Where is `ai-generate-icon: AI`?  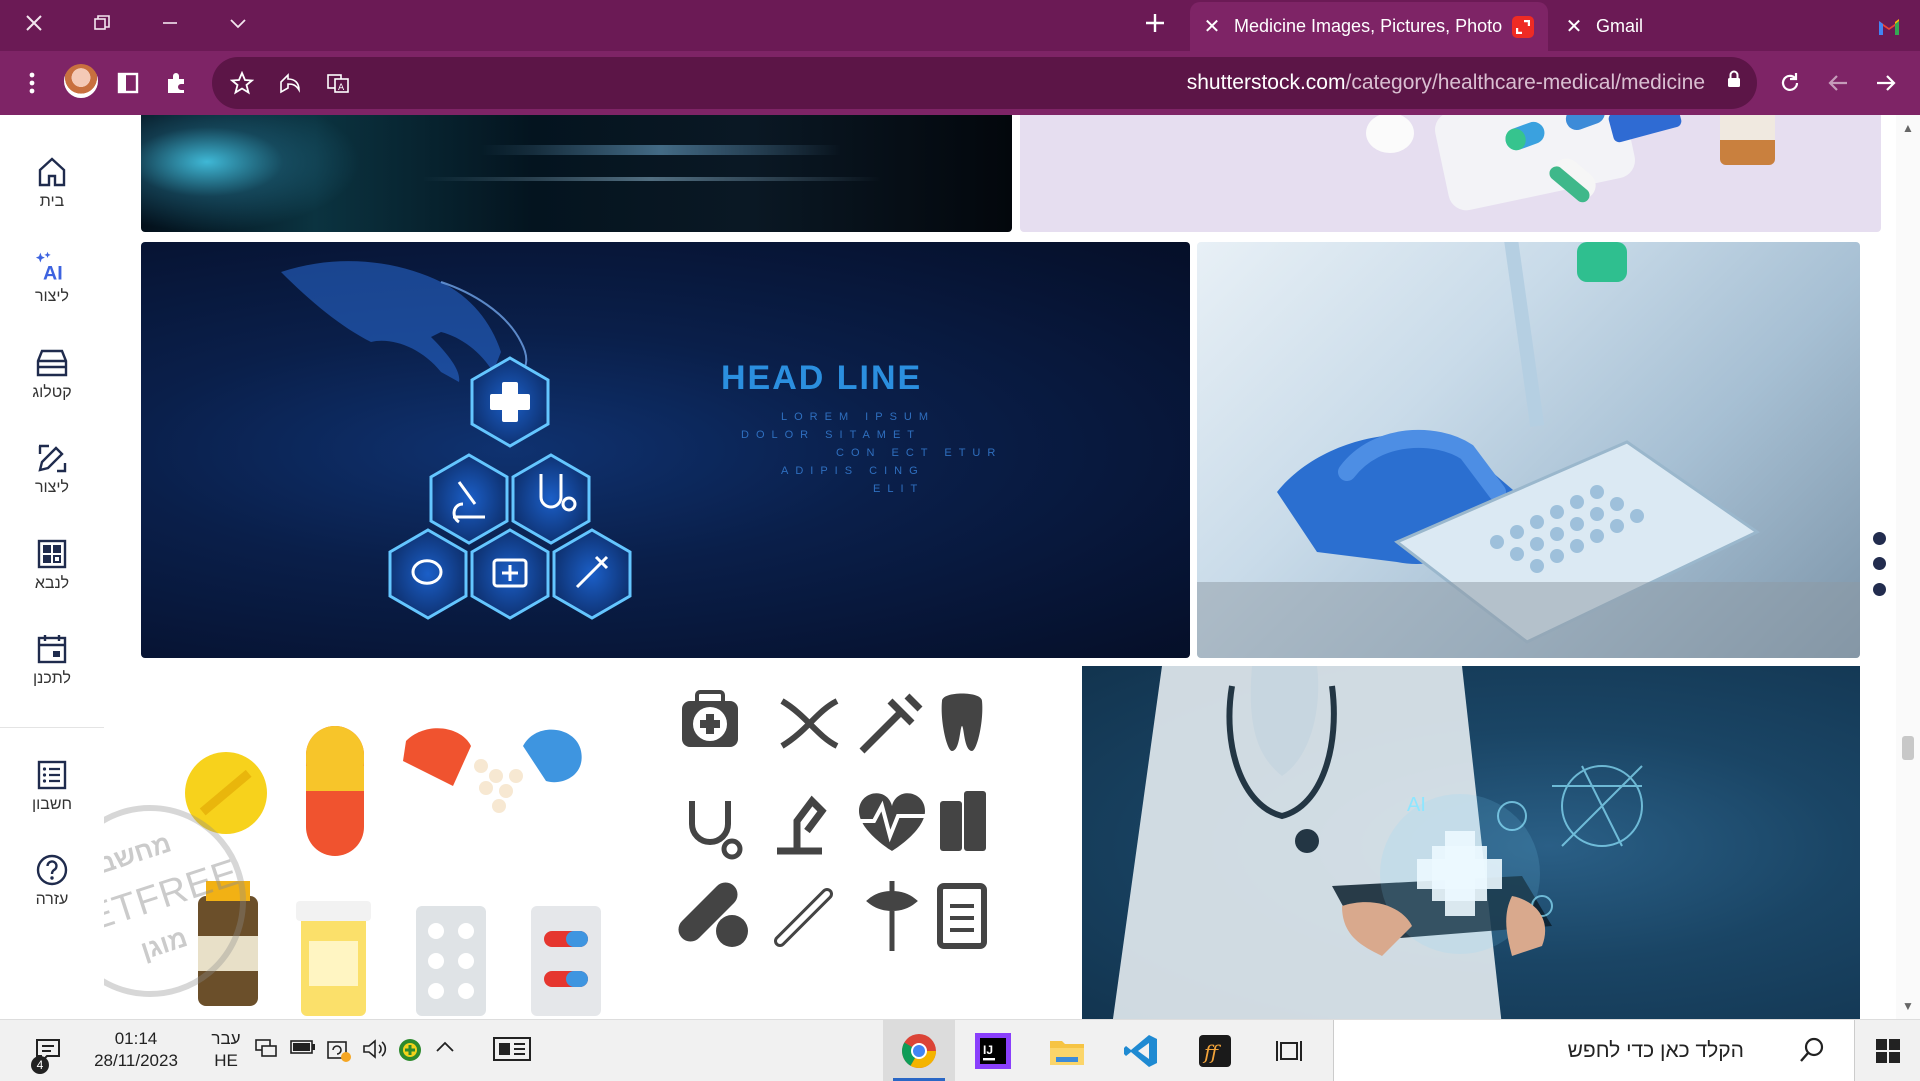 ai-generate-icon: AI is located at coordinates (52, 267).